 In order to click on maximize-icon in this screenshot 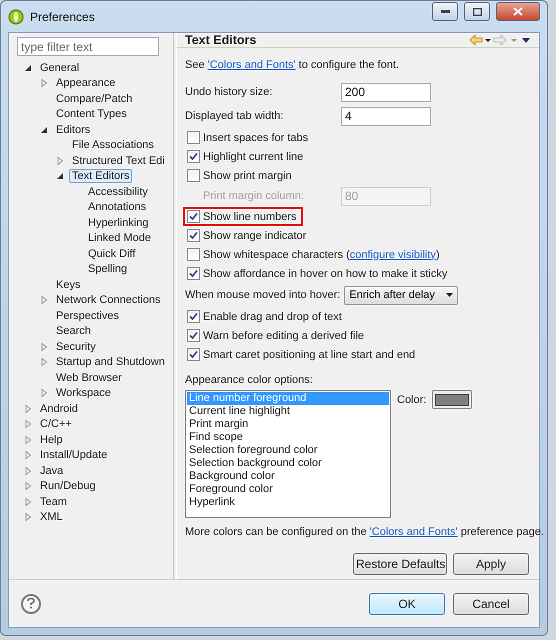, I will do `click(477, 12)`.